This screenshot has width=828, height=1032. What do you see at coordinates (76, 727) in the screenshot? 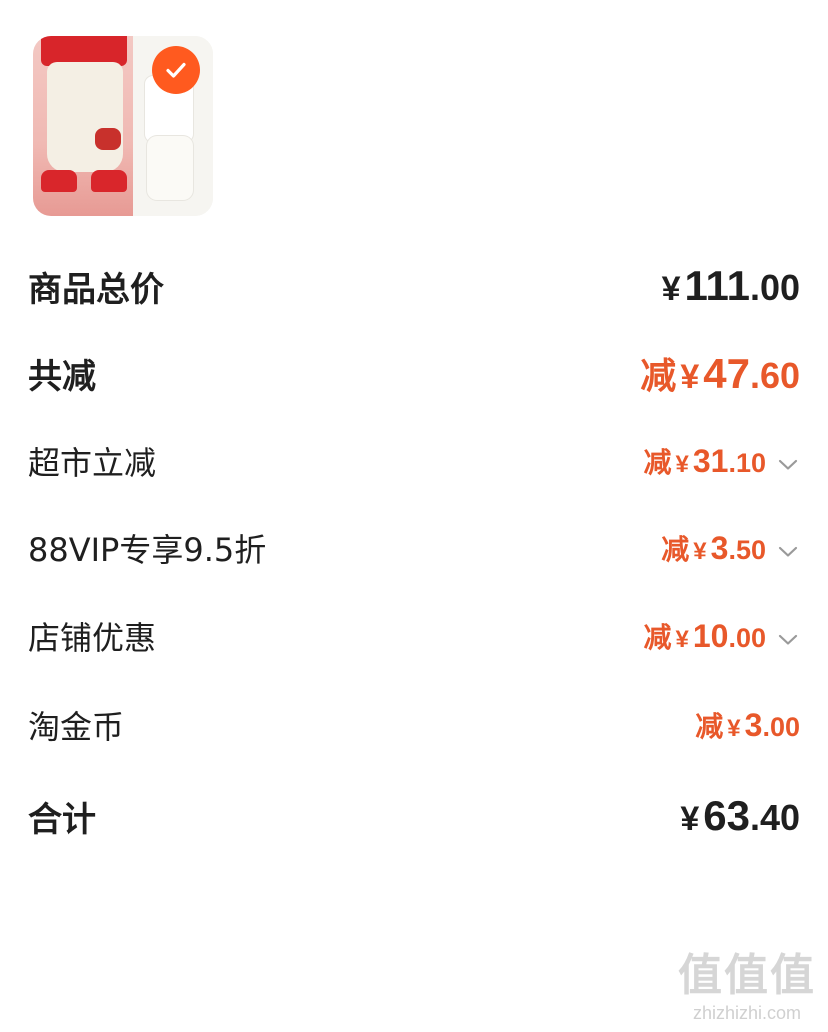
I see `coins-discount-label: 淘金币` at bounding box center [76, 727].